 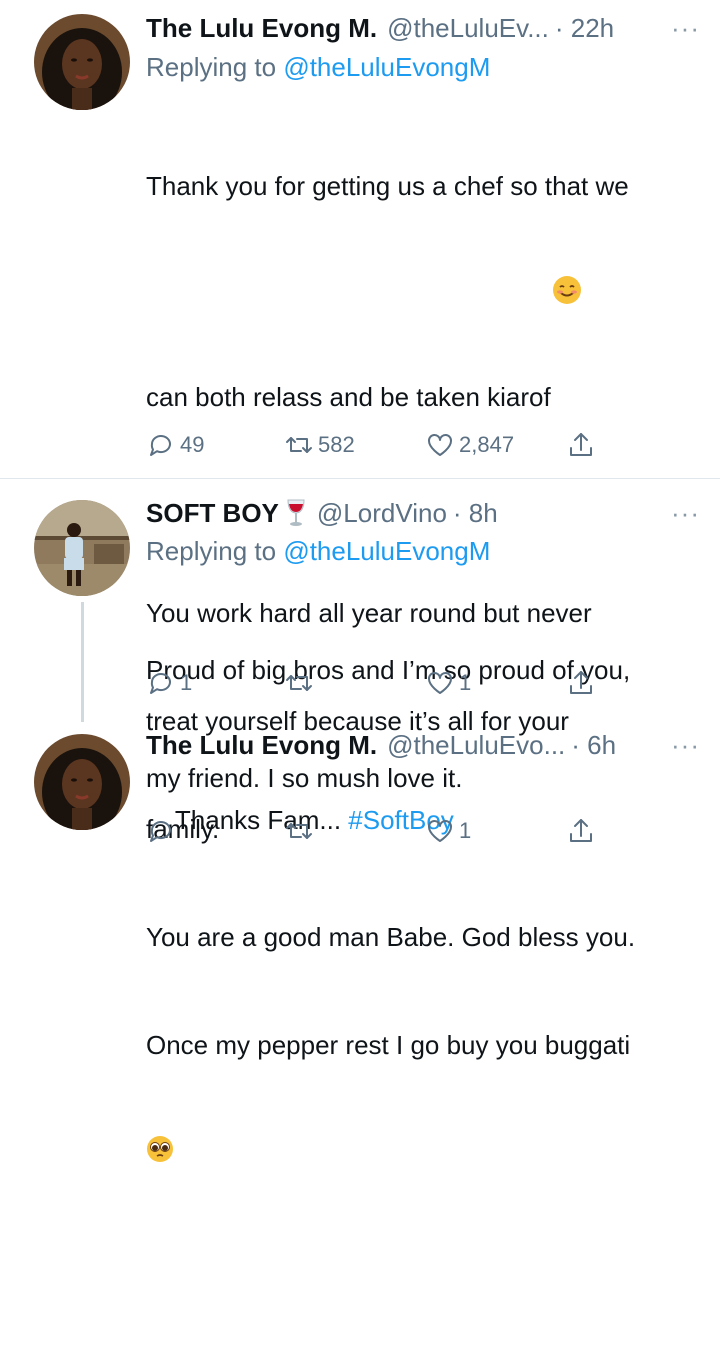 I want to click on tweet-line: You are a good man Babe. God bless you., so click(x=391, y=937).